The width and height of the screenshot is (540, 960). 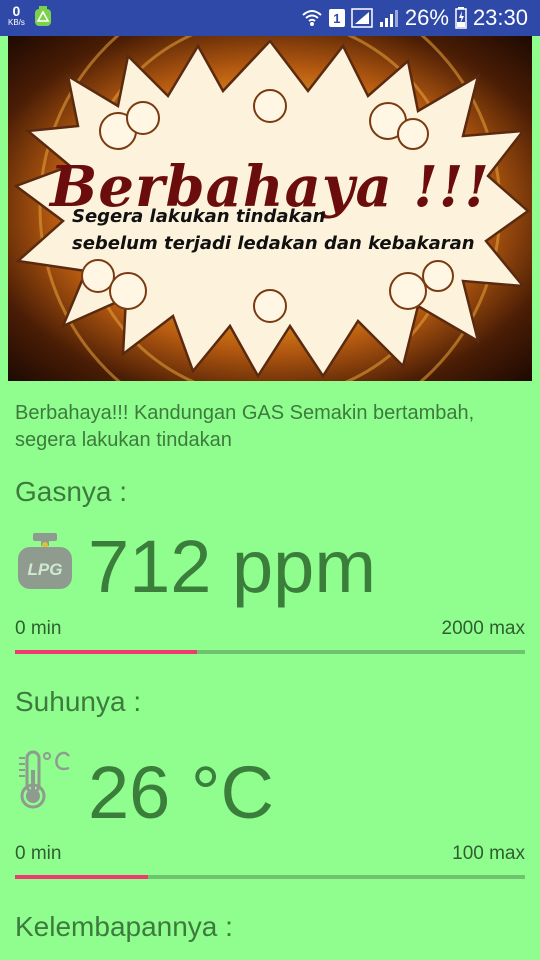 I want to click on temperature-progress-fill, so click(x=81, y=877).